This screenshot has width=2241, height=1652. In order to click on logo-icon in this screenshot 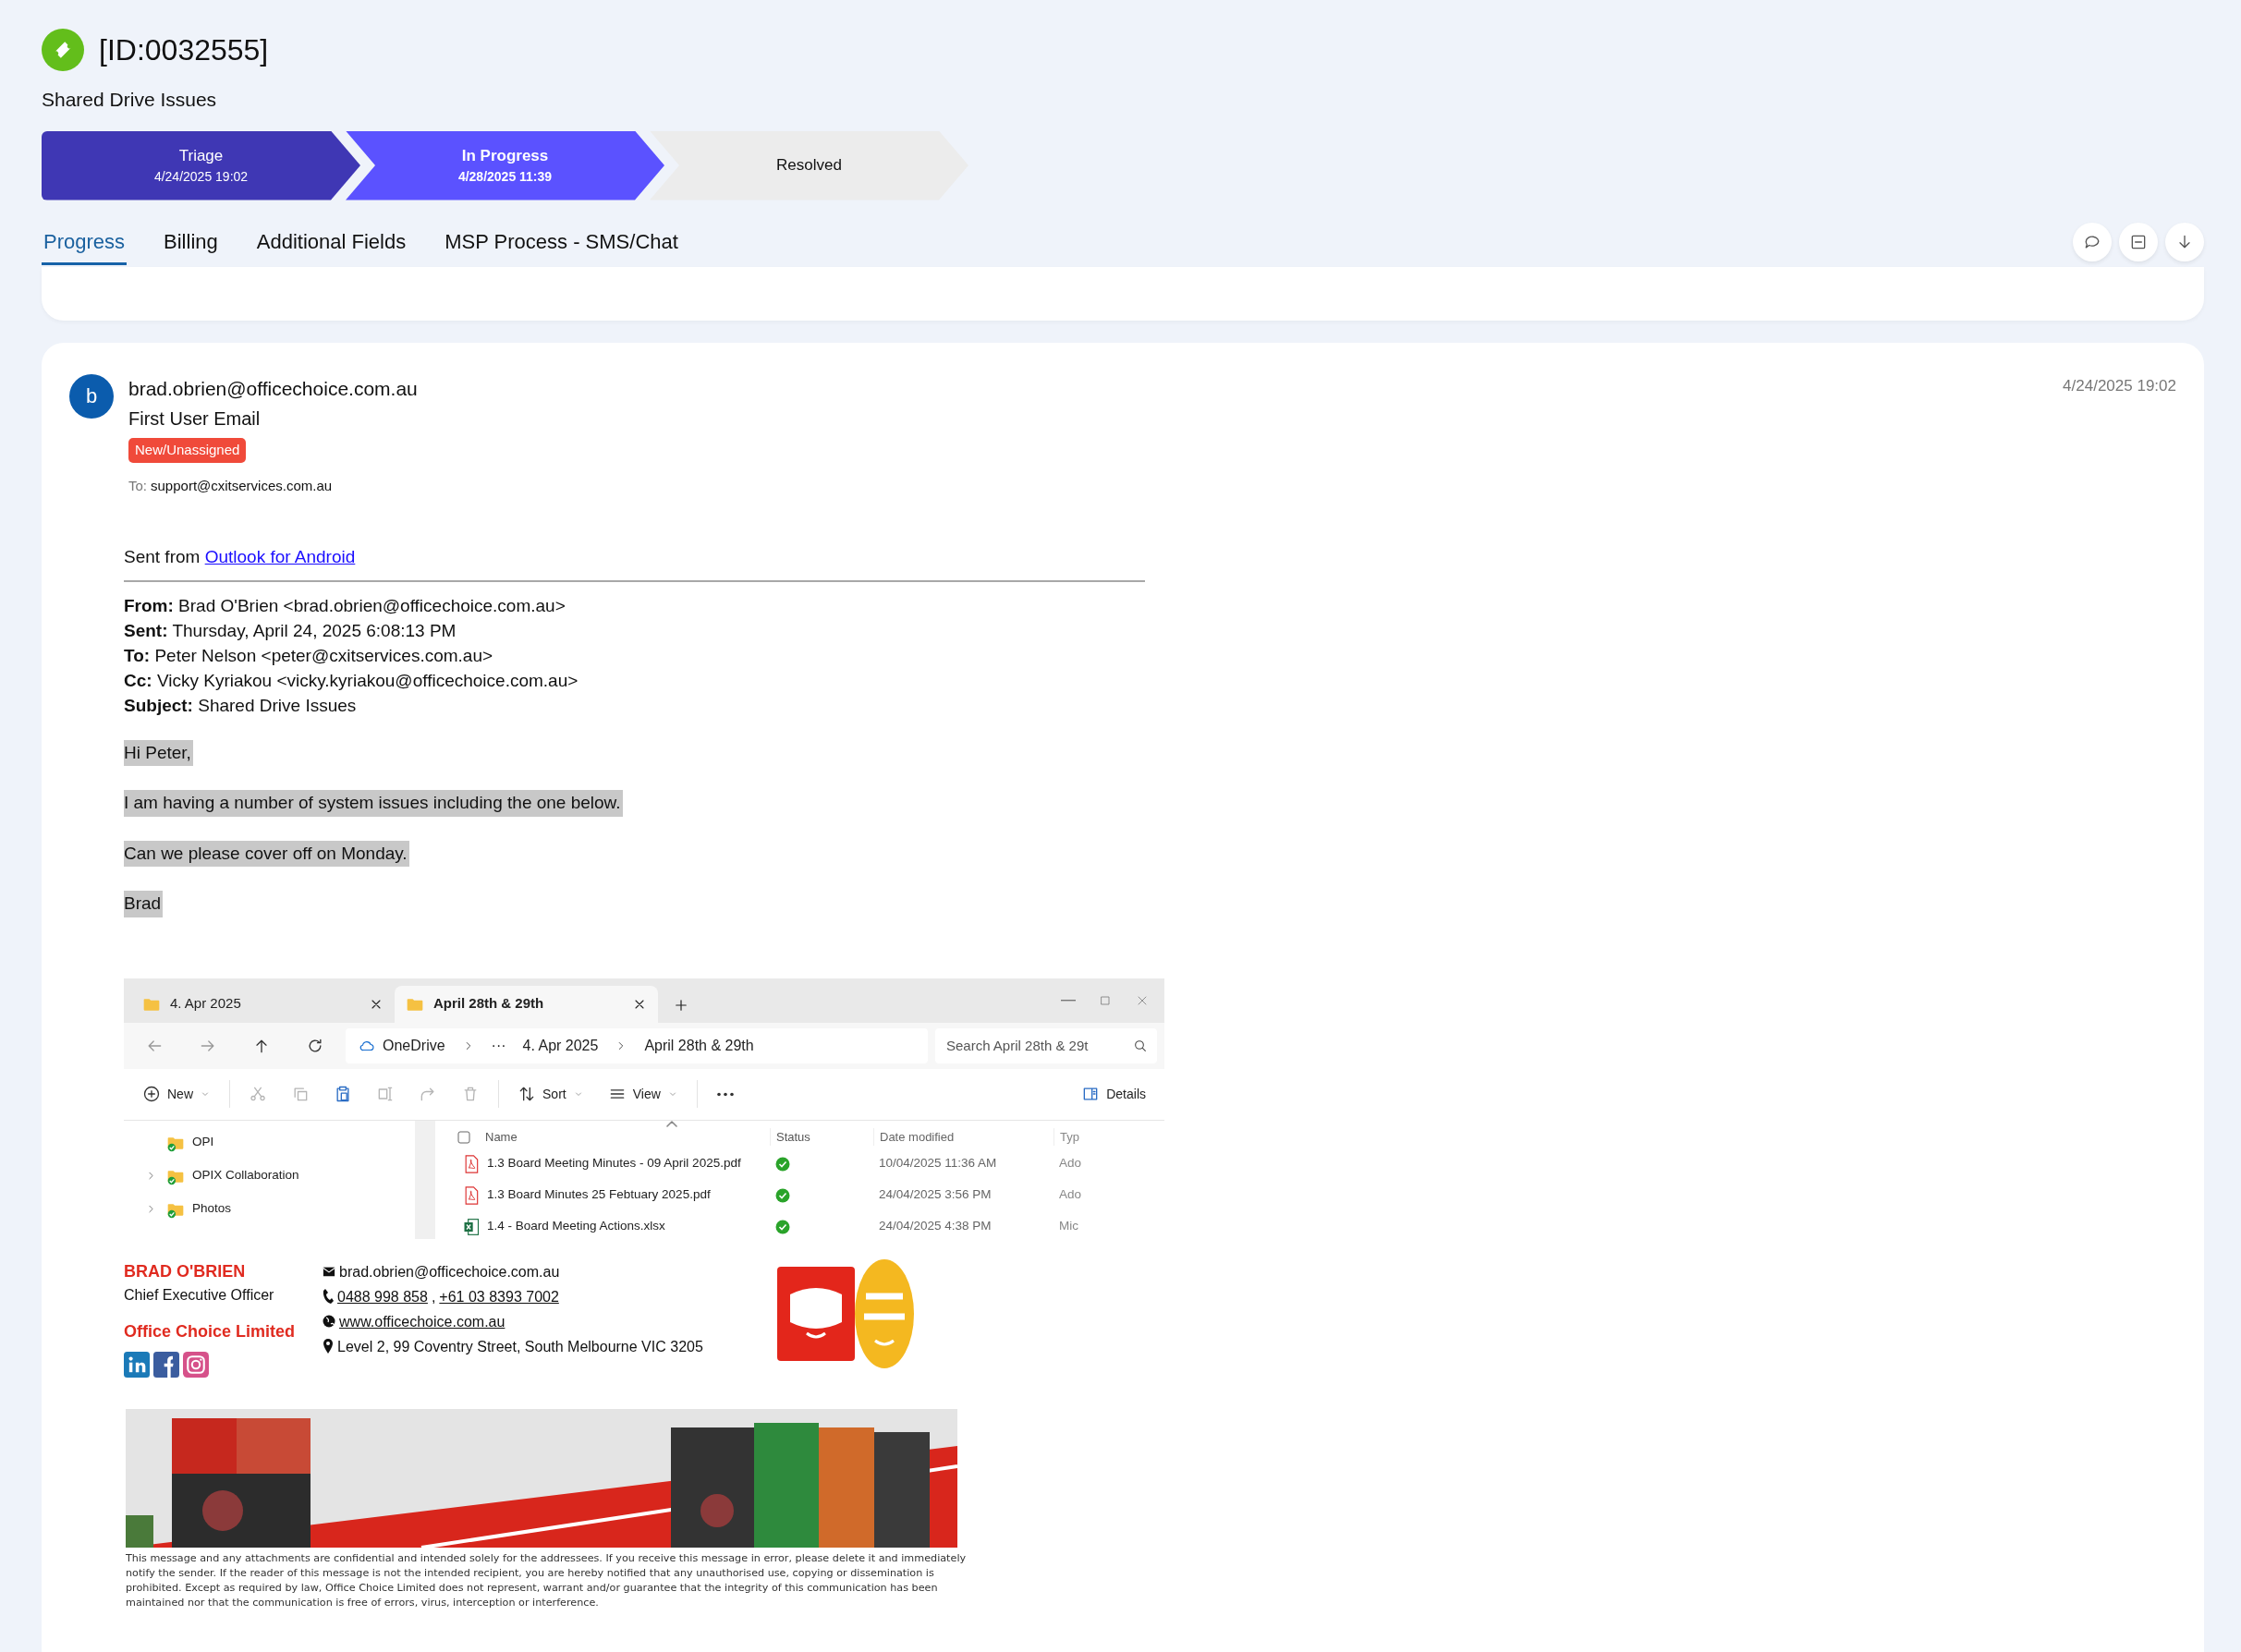, I will do `click(815, 1313)`.